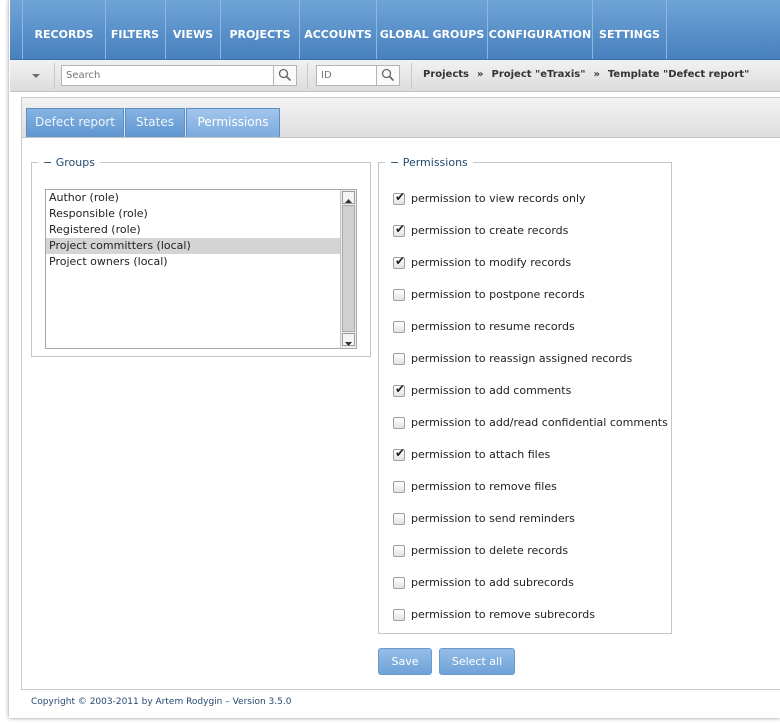 This screenshot has height=724, width=780. What do you see at coordinates (489, 551) in the screenshot?
I see `permission-label: permission to delete records` at bounding box center [489, 551].